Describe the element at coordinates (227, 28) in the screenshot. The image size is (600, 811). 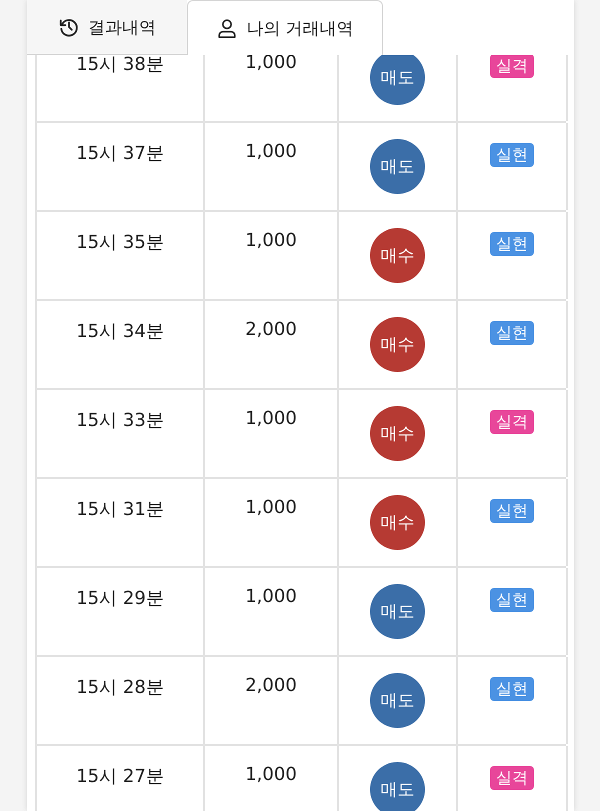
I see `person-icon` at that location.